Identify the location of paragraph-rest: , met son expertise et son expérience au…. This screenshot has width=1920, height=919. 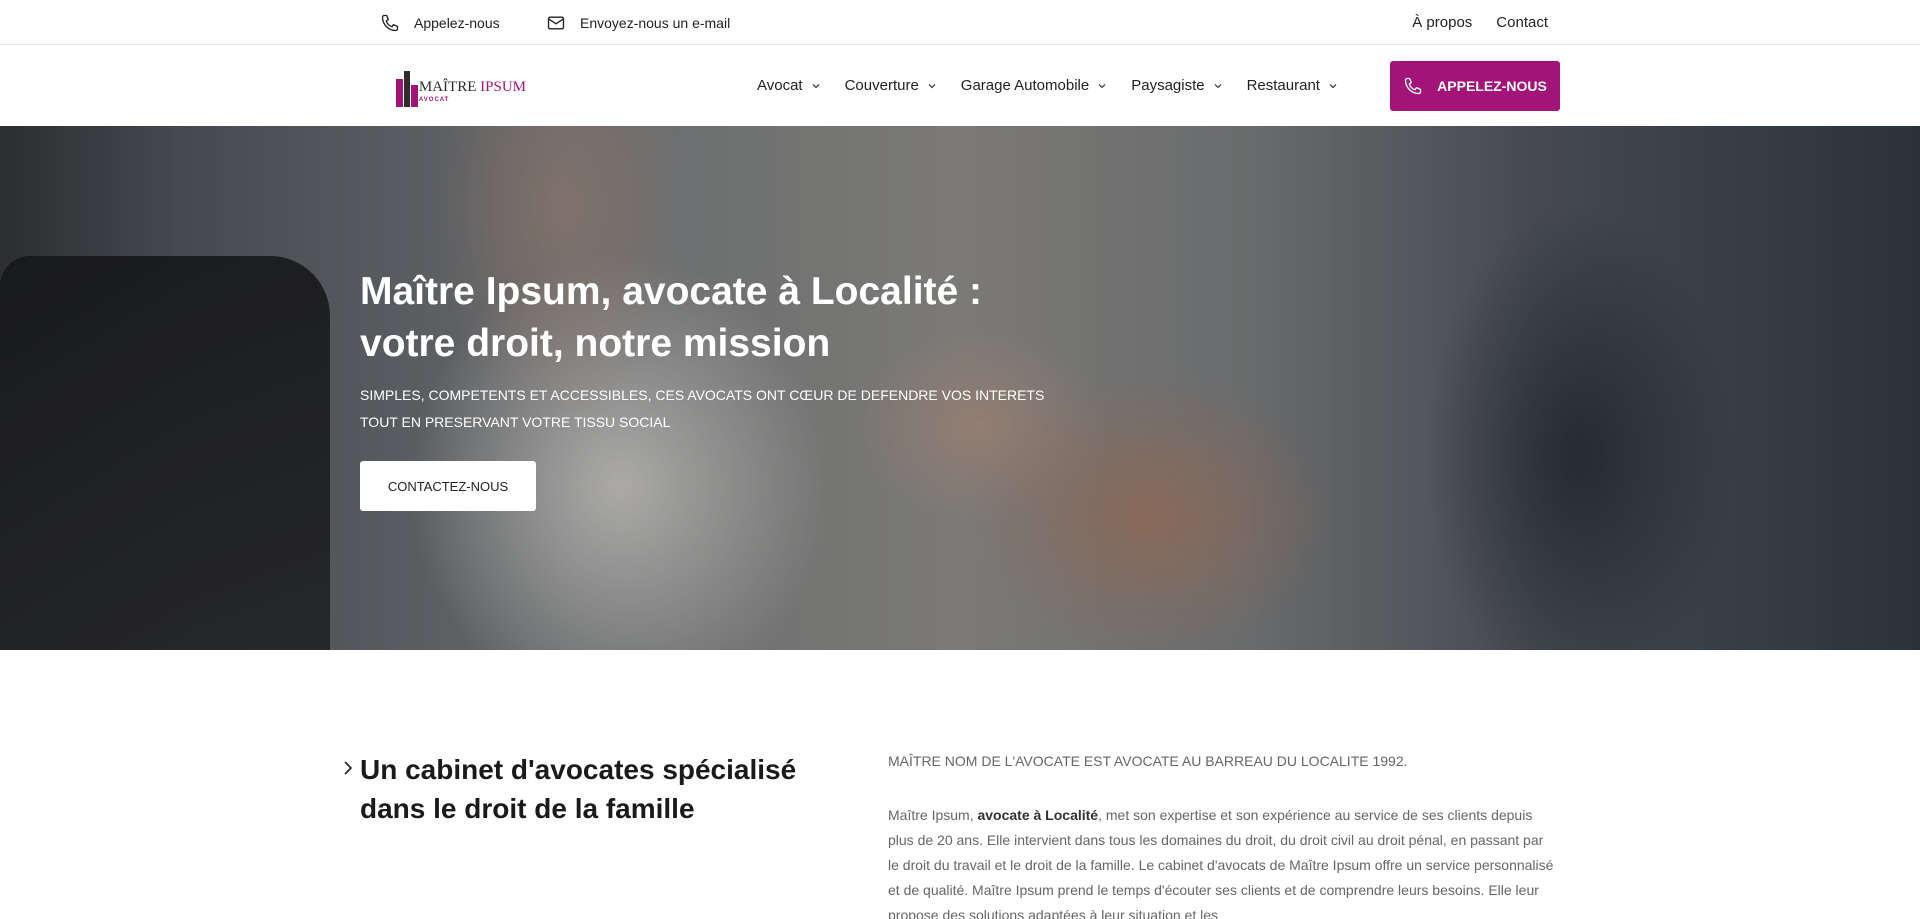
(1221, 863).